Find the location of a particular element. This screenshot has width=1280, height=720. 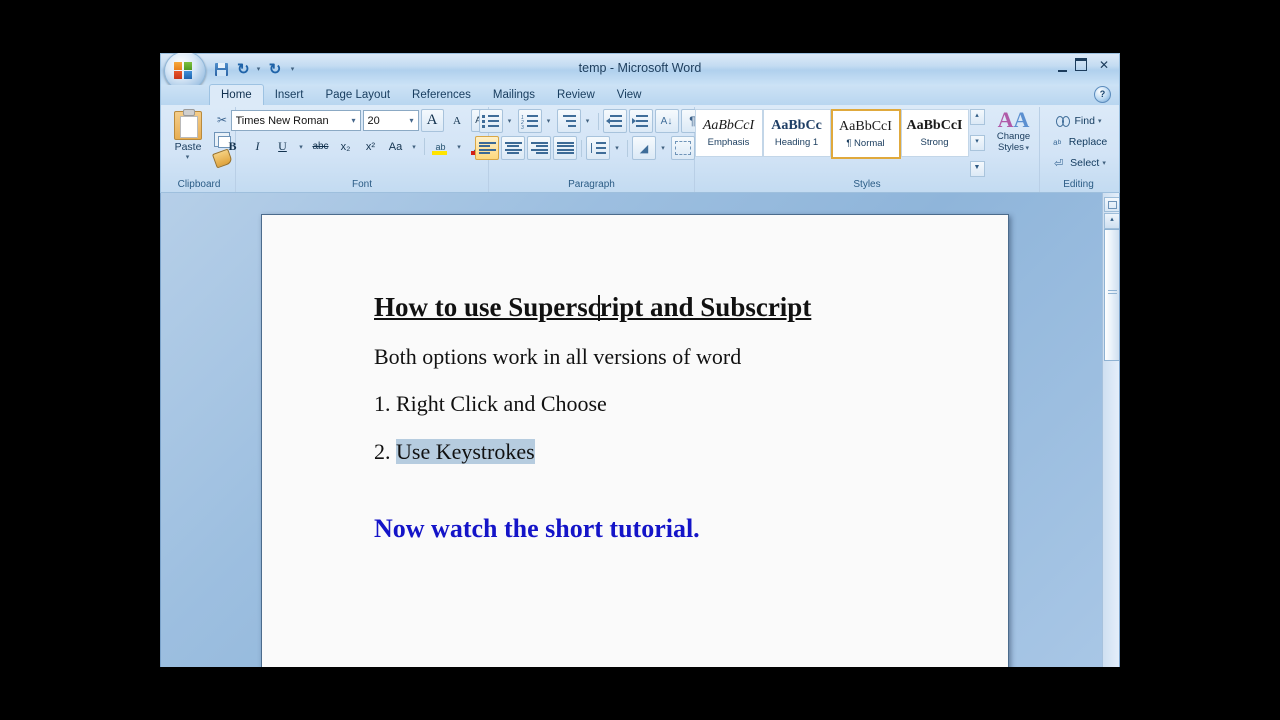

style-preview: AaBbCс is located at coordinates (796, 125).